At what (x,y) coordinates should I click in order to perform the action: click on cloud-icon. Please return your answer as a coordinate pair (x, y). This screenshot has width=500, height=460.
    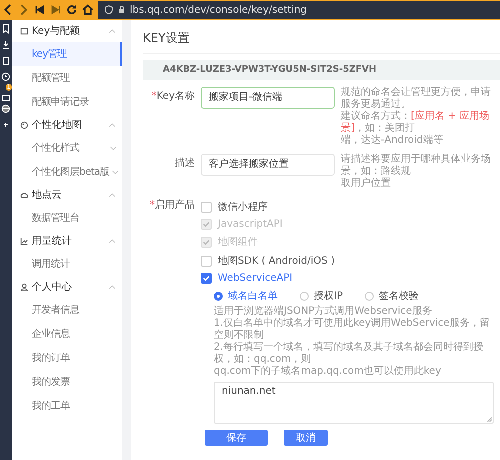
    Looking at the image, I should click on (24, 195).